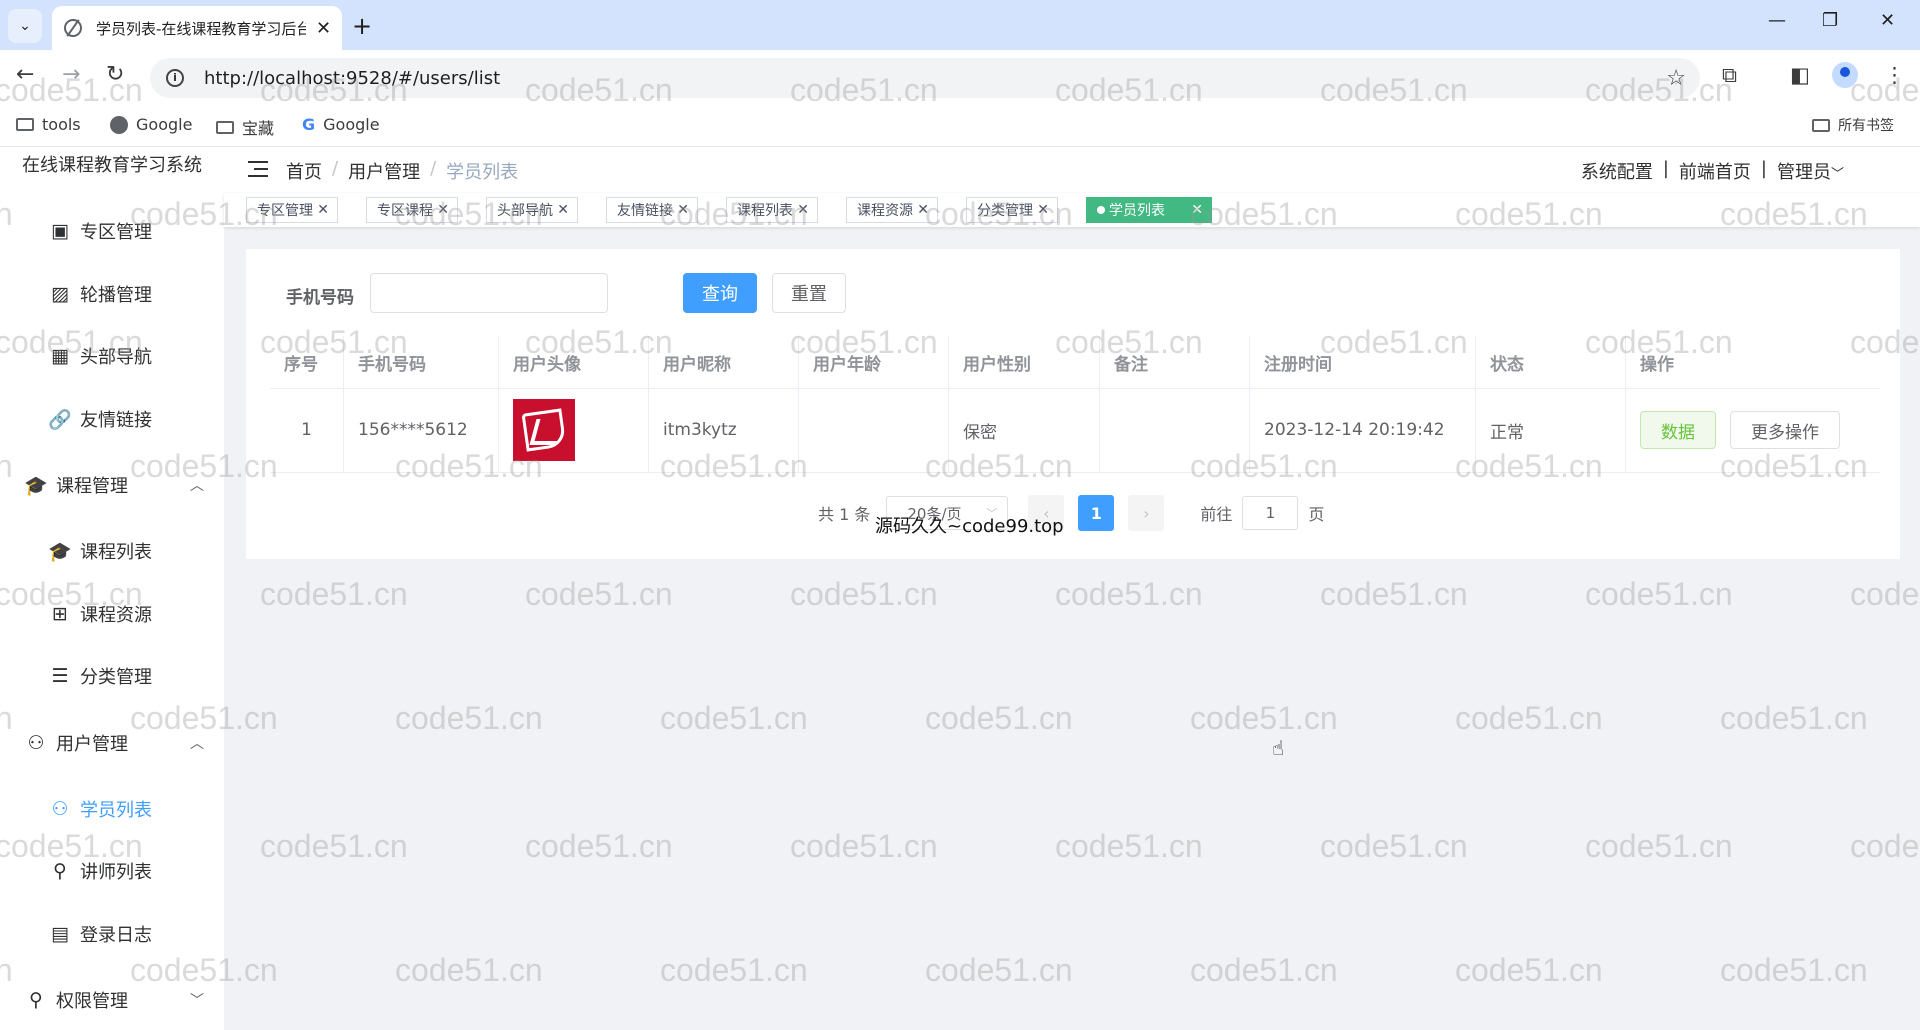 The image size is (1920, 1030). Describe the element at coordinates (925, 78) in the screenshot. I see `url-input: i http://localhost:9528/#/users/list ☆` at that location.